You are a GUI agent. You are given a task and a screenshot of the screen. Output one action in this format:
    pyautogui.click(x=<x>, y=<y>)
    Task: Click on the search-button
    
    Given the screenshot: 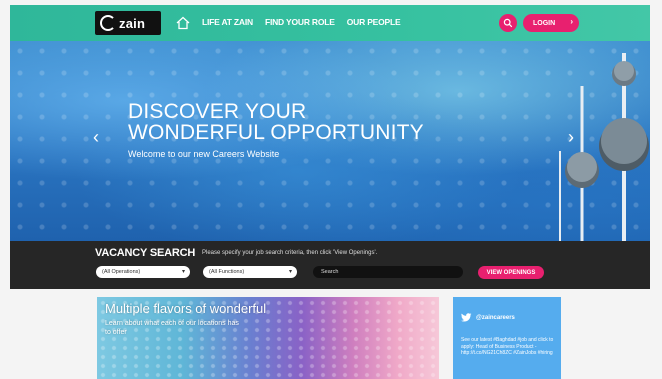 What is the action you would take?
    pyautogui.click(x=508, y=23)
    